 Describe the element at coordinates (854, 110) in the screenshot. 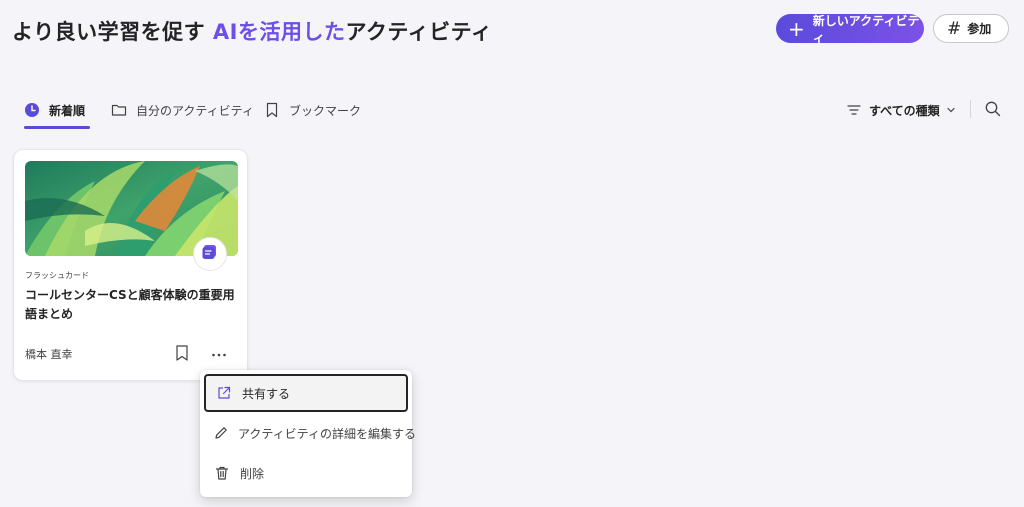

I see `filter-icon` at that location.